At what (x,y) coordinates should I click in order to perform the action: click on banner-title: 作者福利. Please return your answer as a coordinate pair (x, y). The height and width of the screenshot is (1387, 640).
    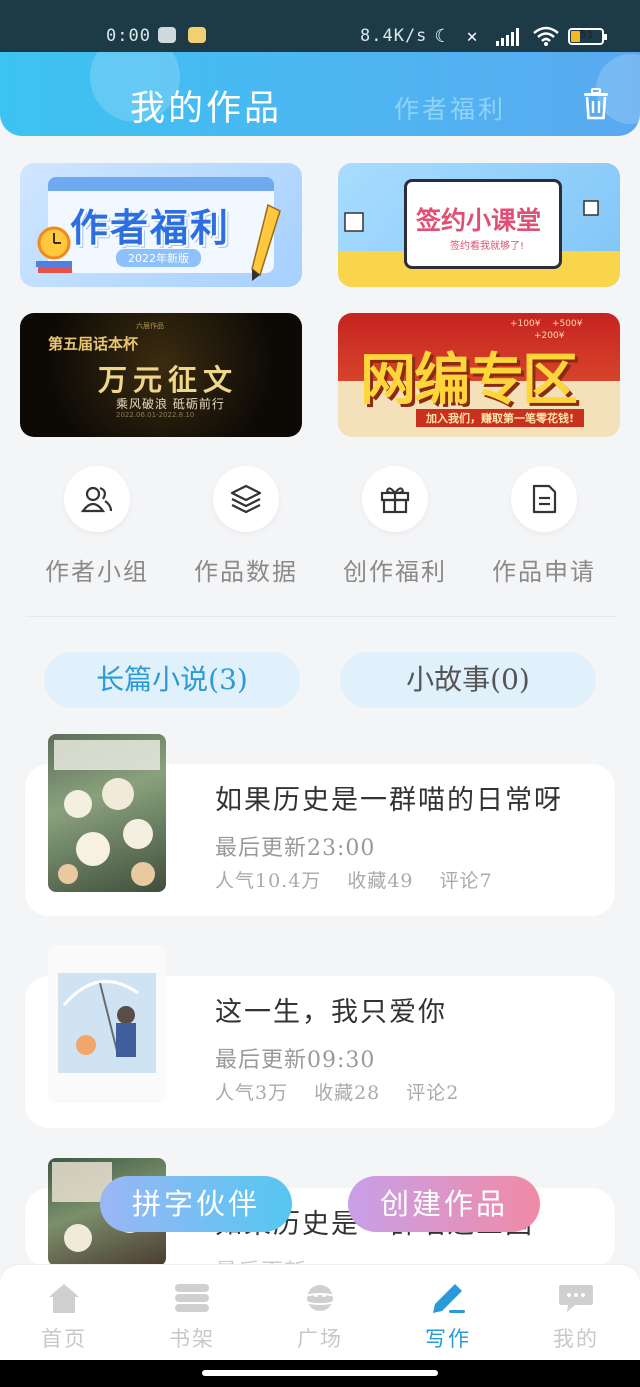
    Looking at the image, I should click on (150, 228).